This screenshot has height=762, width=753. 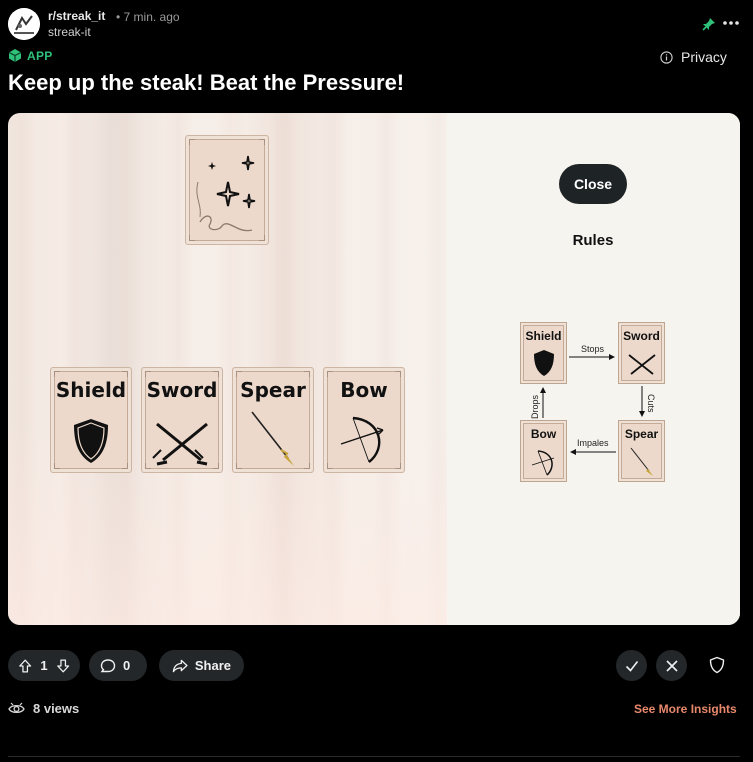 What do you see at coordinates (535, 406) in the screenshot?
I see `rule-drops-label: Drops` at bounding box center [535, 406].